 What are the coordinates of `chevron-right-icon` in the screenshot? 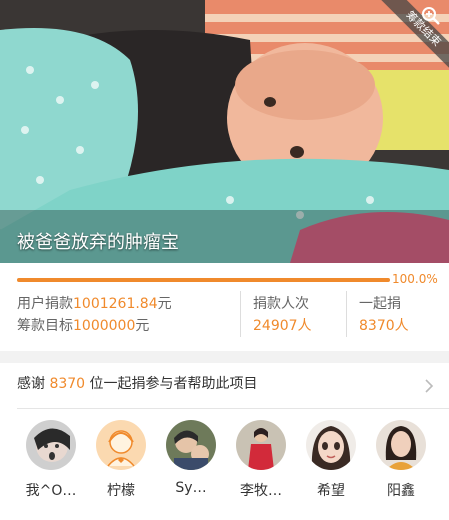 It's located at (429, 386).